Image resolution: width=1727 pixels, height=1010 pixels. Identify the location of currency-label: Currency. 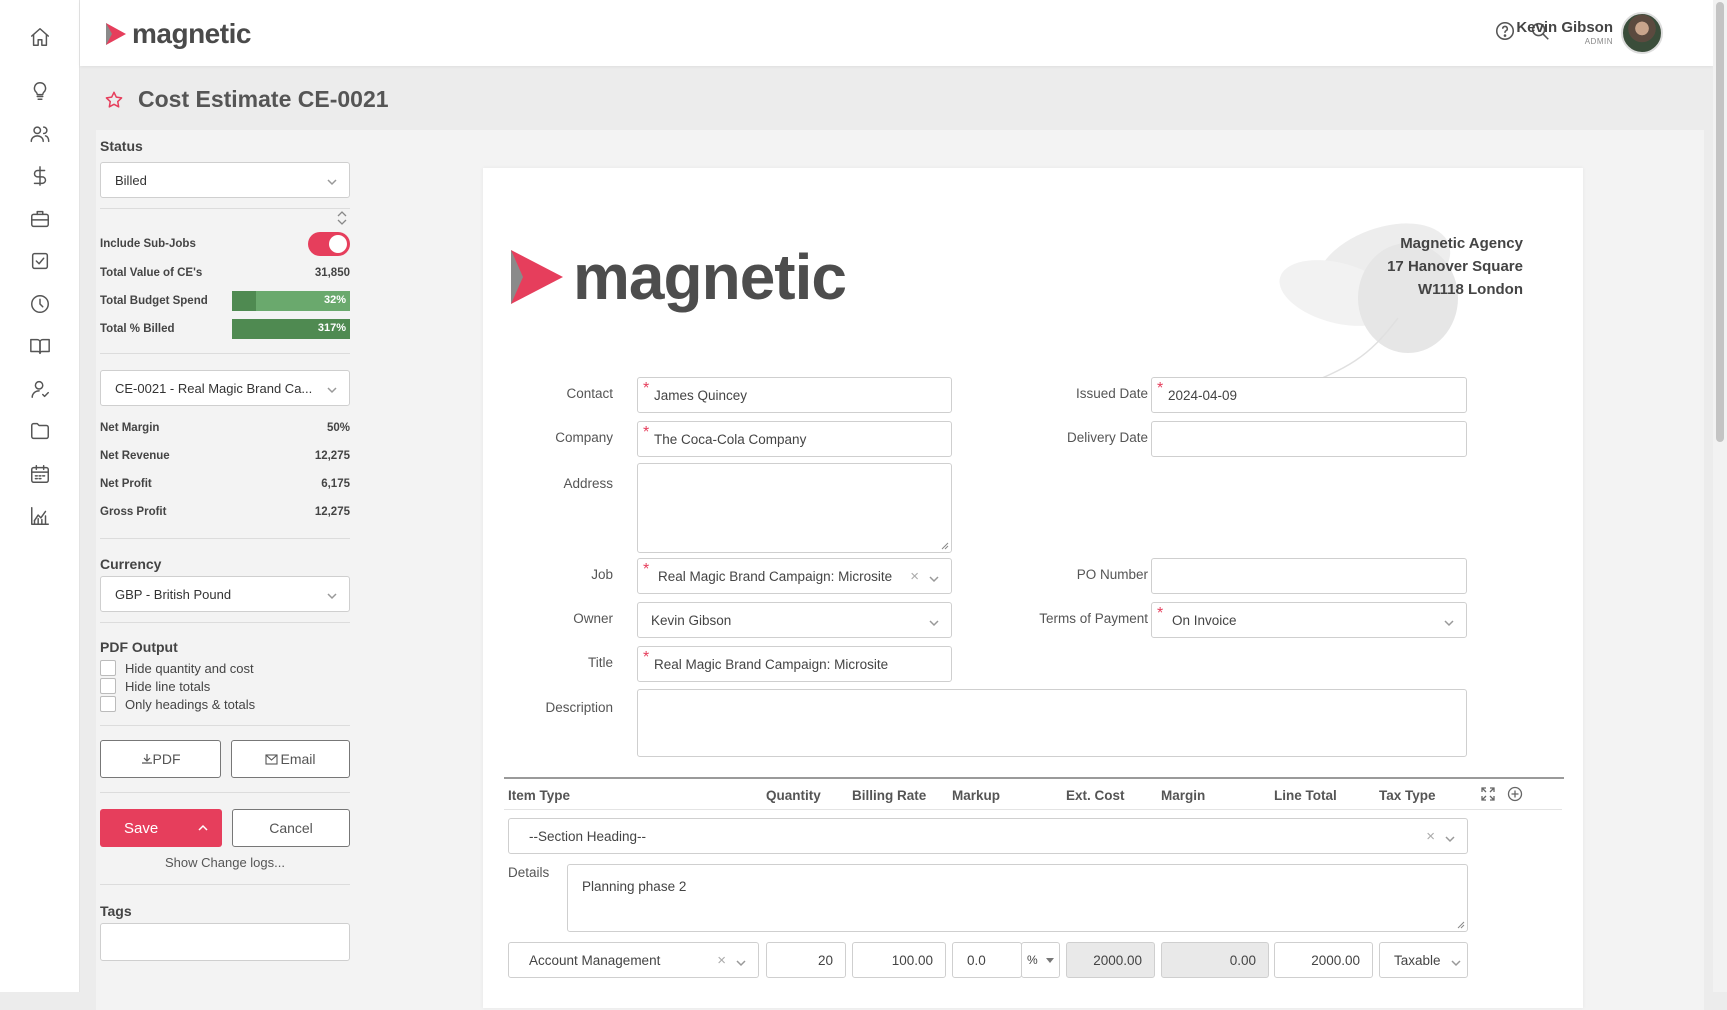
(131, 564).